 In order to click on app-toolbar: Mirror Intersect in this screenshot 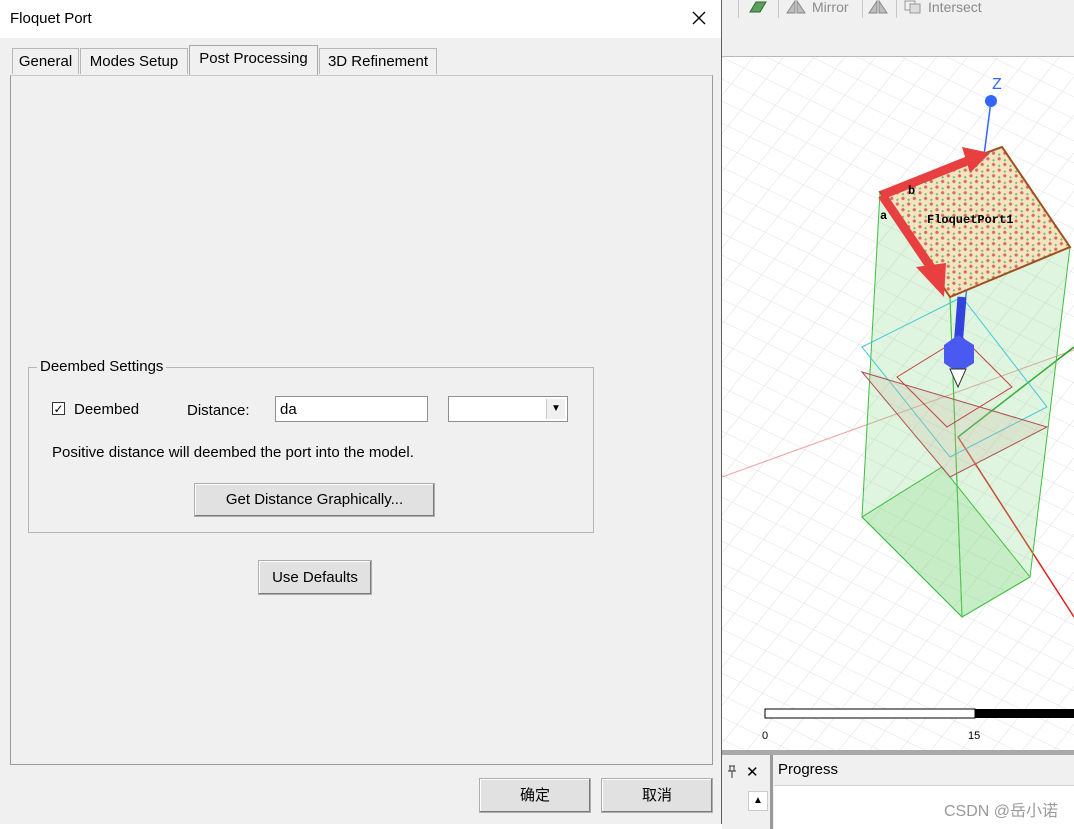, I will do `click(898, 28)`.